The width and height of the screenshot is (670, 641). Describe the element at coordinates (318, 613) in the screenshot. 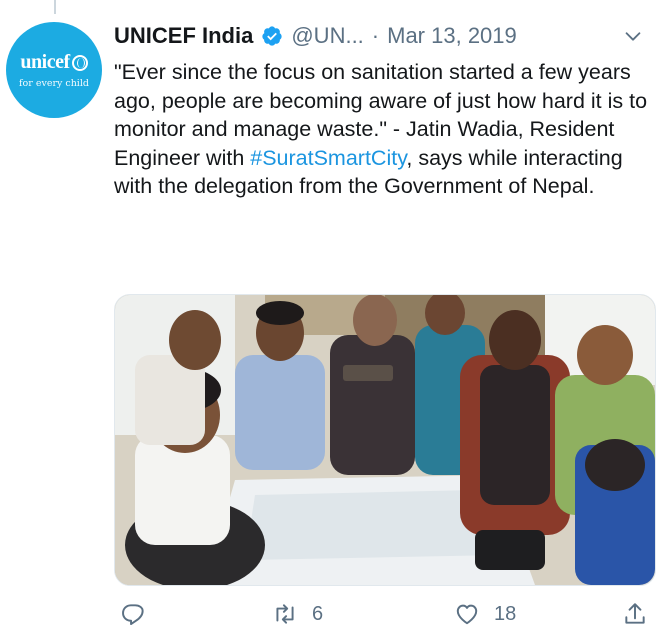

I see `retweet-count: 6` at that location.